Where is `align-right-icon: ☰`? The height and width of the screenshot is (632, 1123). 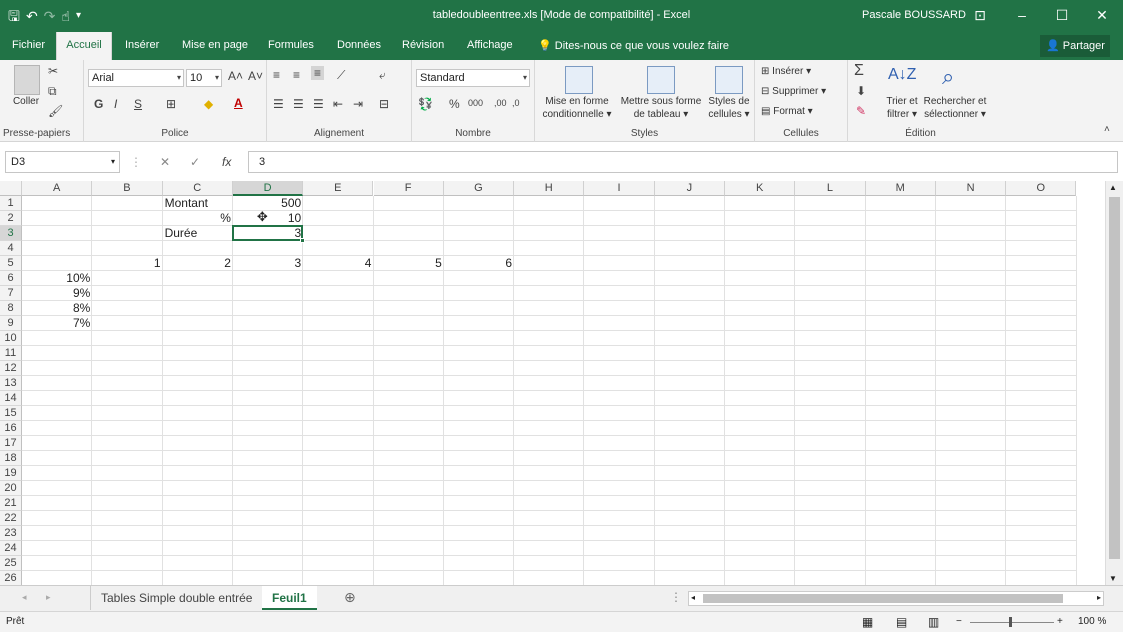
align-right-icon: ☰ is located at coordinates (318, 104).